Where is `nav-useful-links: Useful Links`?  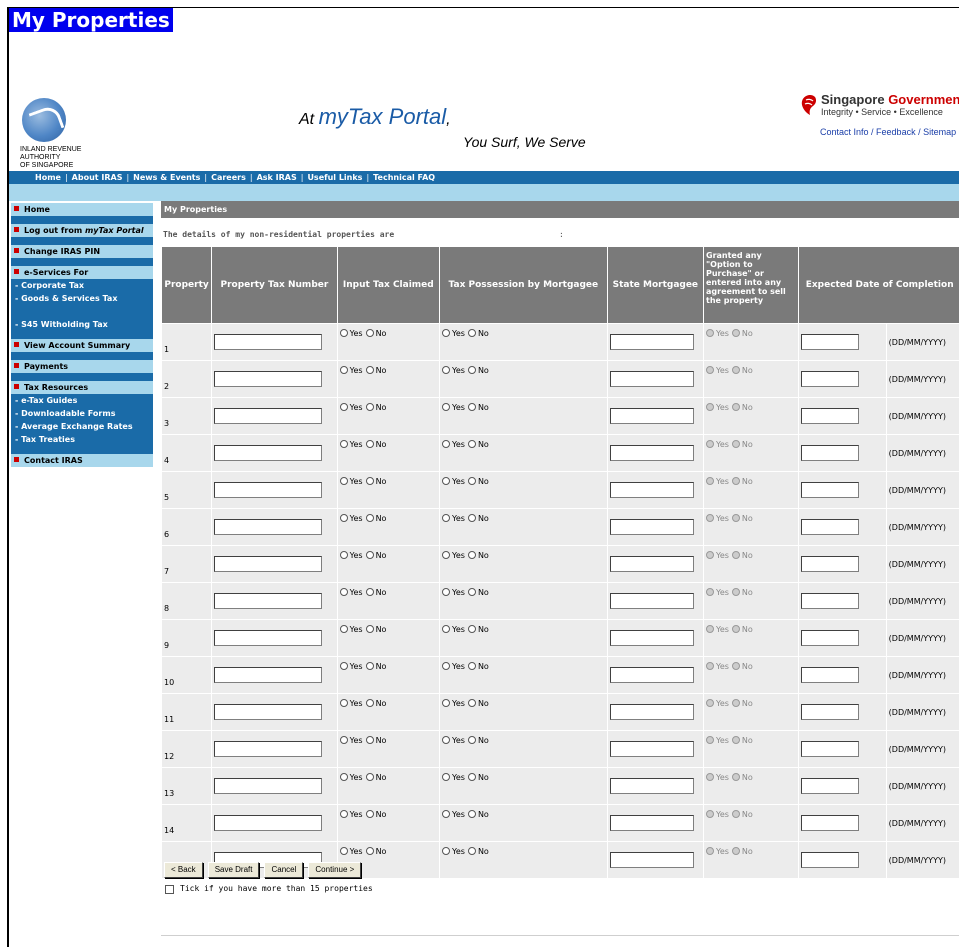 nav-useful-links: Useful Links is located at coordinates (334, 177).